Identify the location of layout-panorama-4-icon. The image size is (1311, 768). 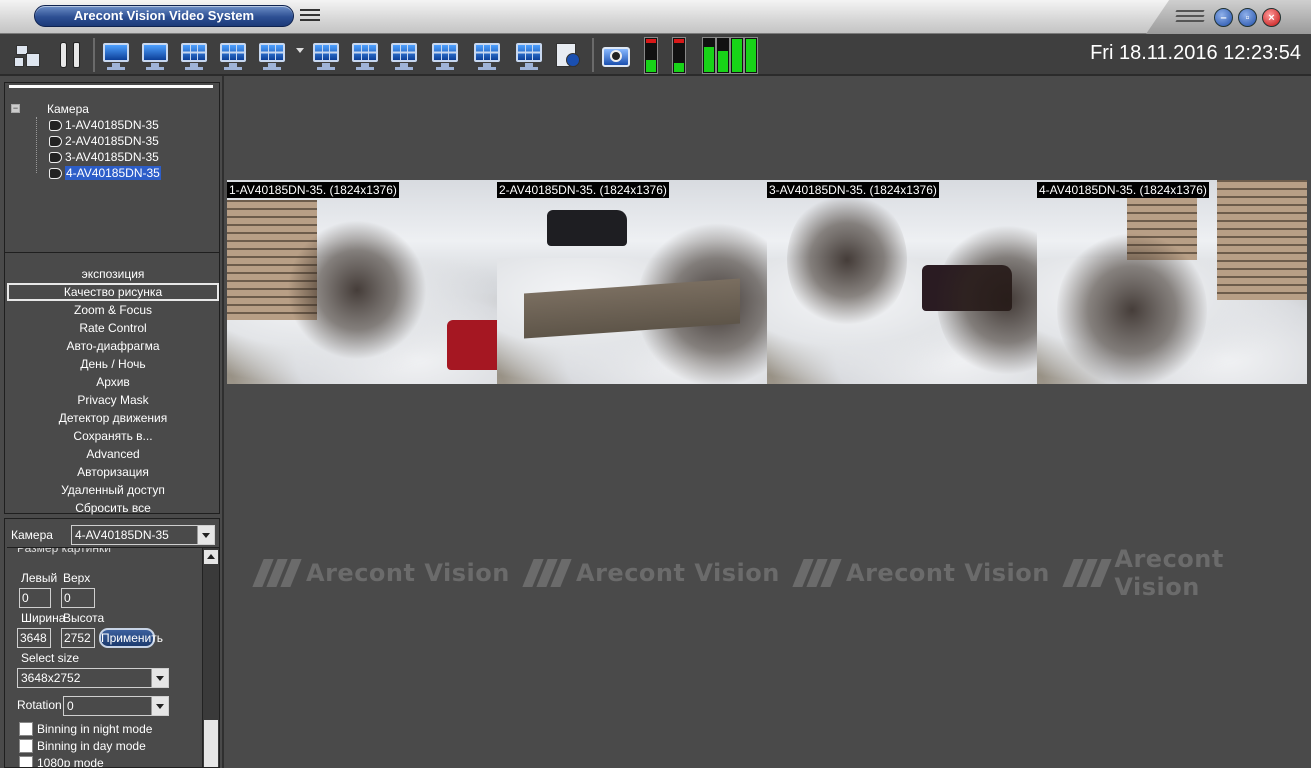
(445, 55).